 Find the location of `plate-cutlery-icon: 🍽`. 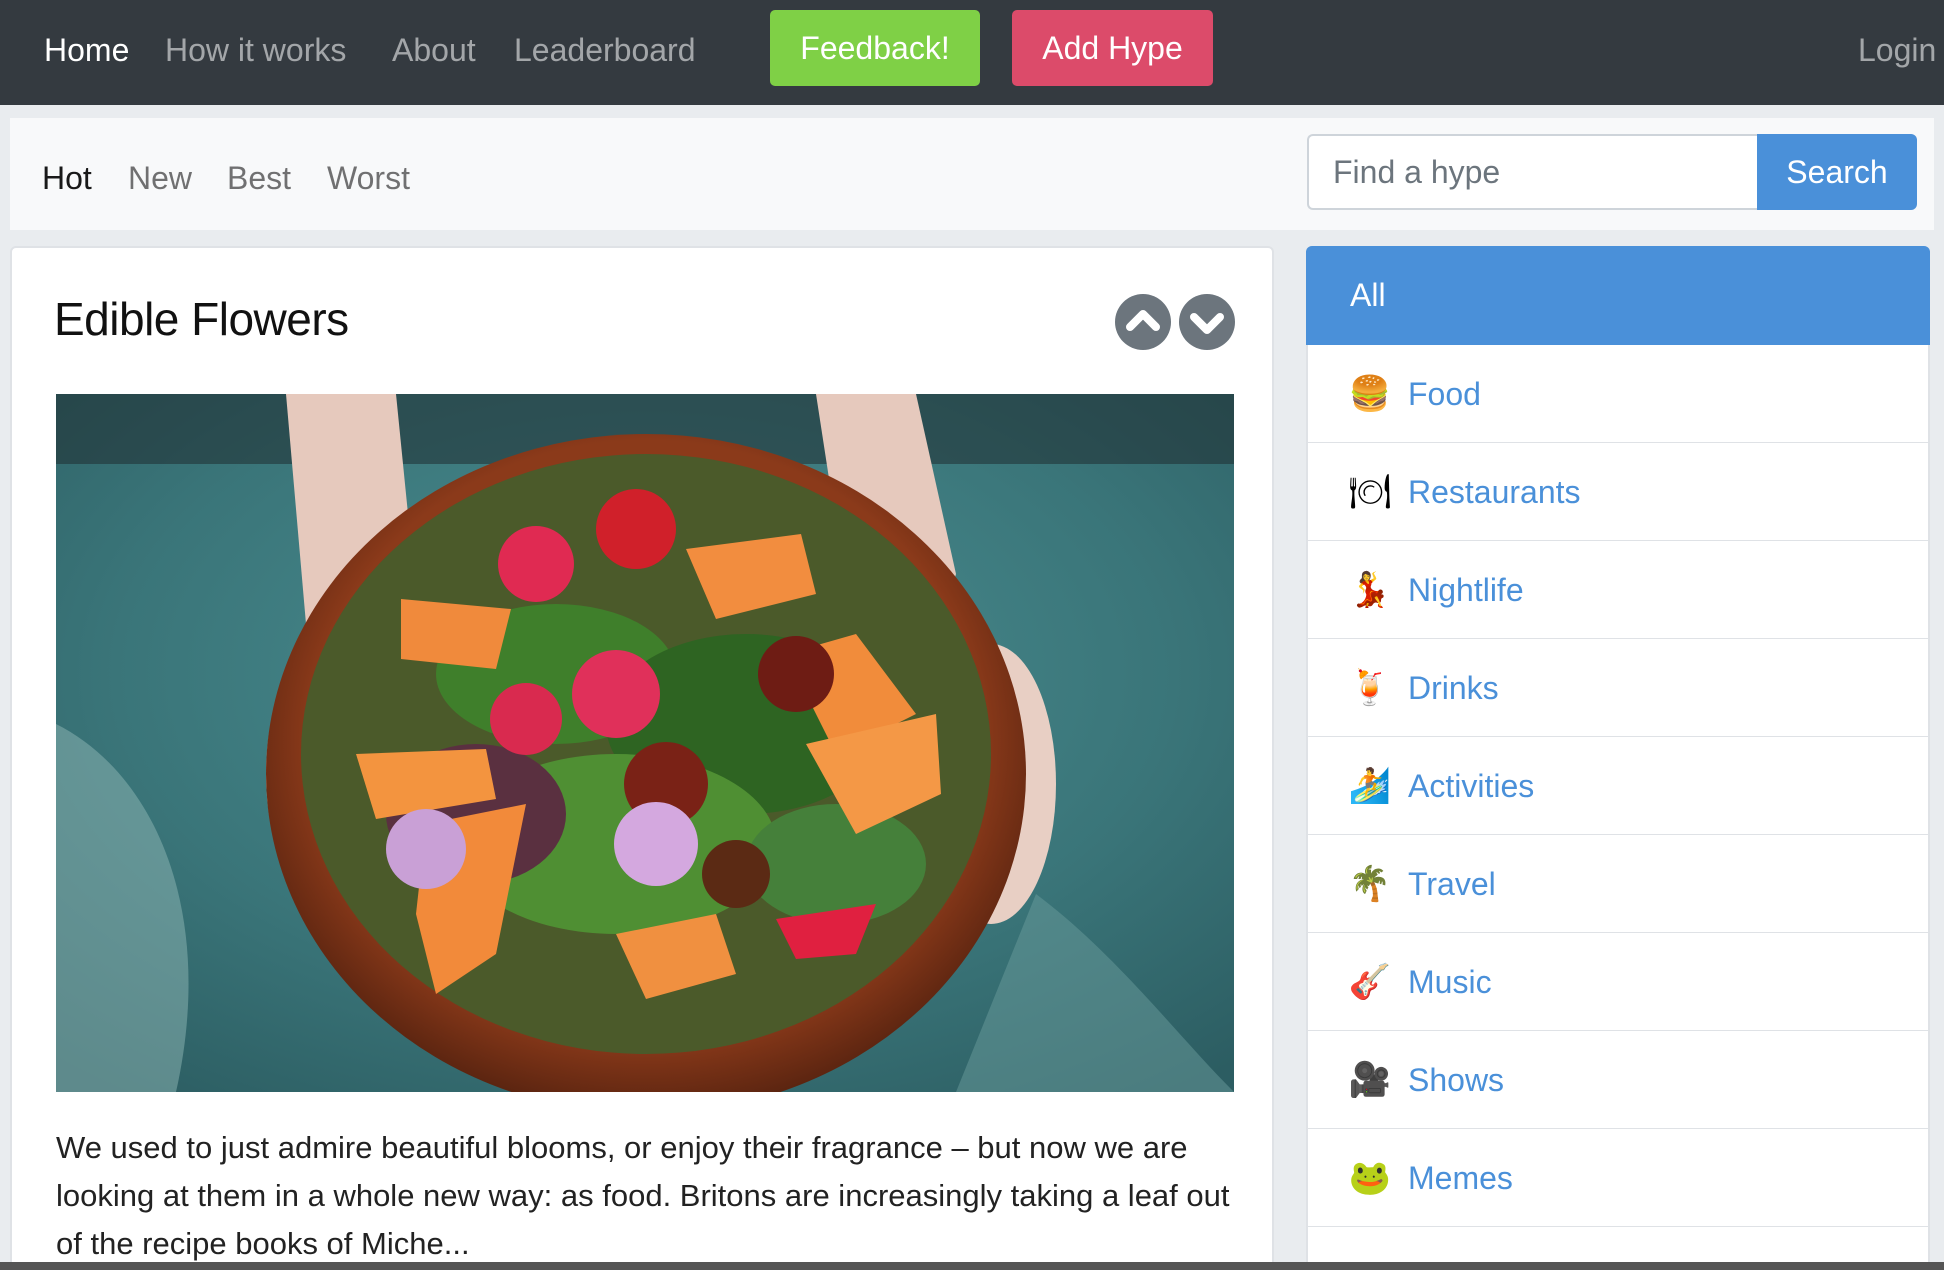

plate-cutlery-icon: 🍽 is located at coordinates (1370, 492).